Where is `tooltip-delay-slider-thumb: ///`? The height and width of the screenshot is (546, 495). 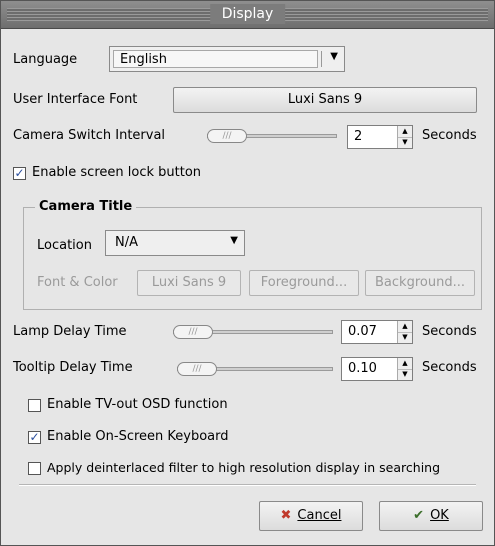
tooltip-delay-slider-thumb: /// is located at coordinates (197, 369).